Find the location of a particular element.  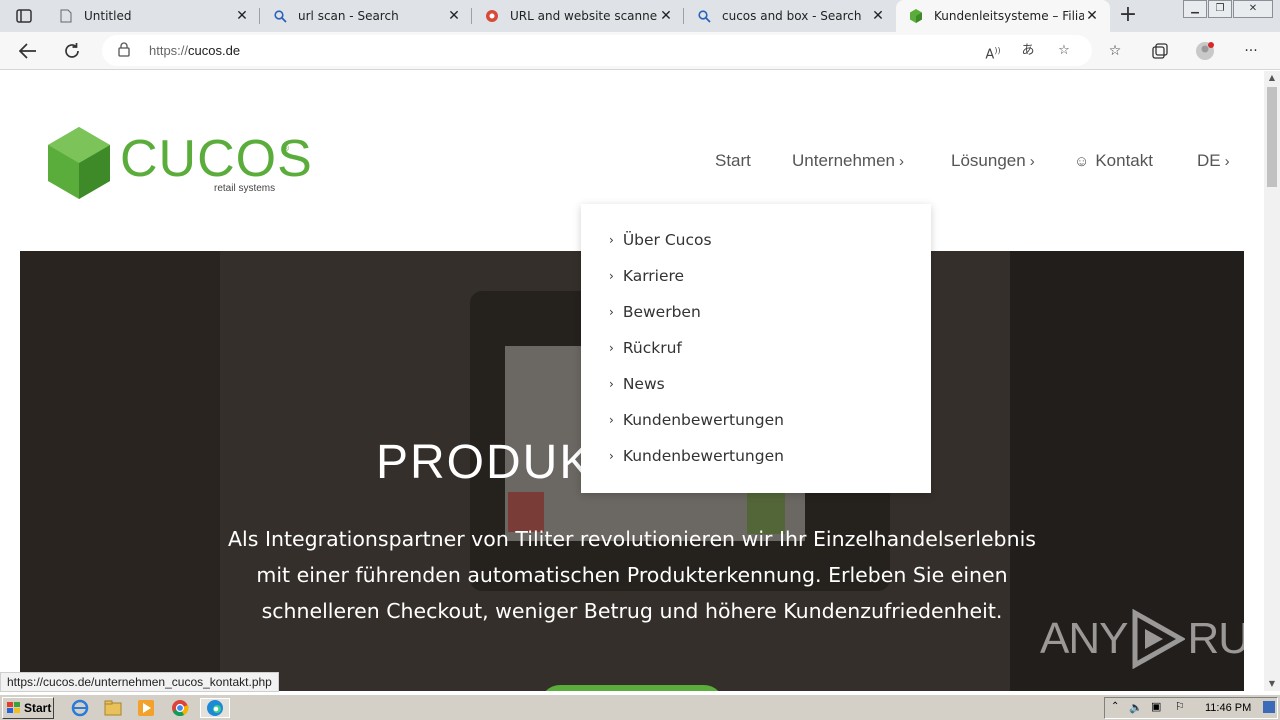

profile-avatar is located at coordinates (1205, 51).